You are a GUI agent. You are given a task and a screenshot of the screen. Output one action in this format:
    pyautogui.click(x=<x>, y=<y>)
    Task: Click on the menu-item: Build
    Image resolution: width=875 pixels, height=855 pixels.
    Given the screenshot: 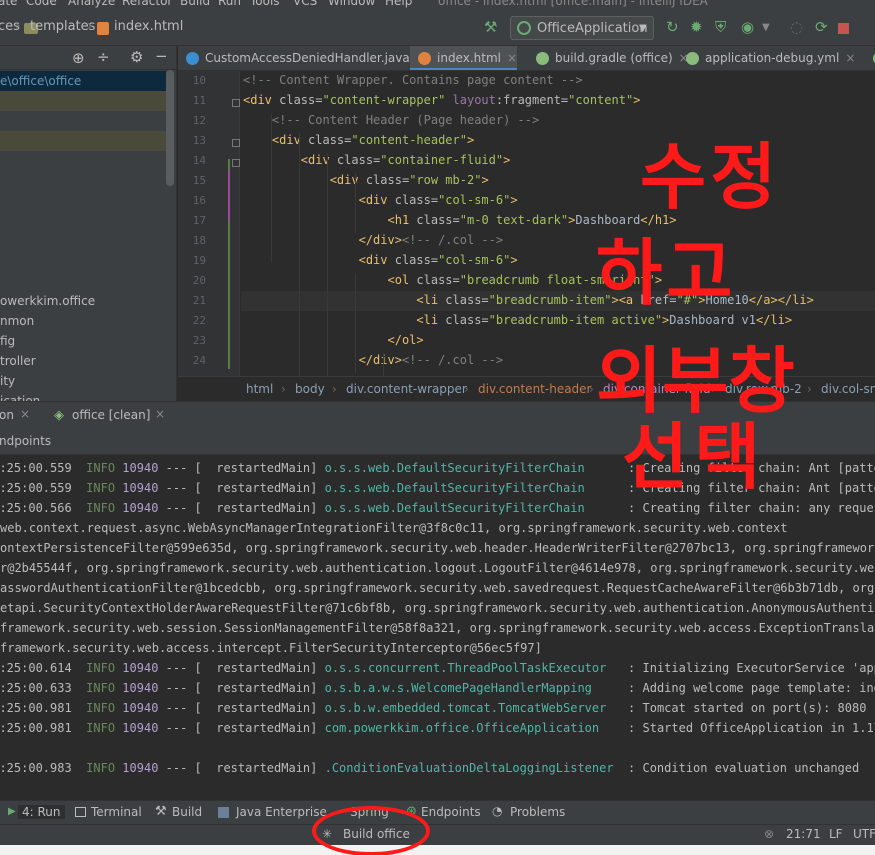 What is the action you would take?
    pyautogui.click(x=195, y=4)
    